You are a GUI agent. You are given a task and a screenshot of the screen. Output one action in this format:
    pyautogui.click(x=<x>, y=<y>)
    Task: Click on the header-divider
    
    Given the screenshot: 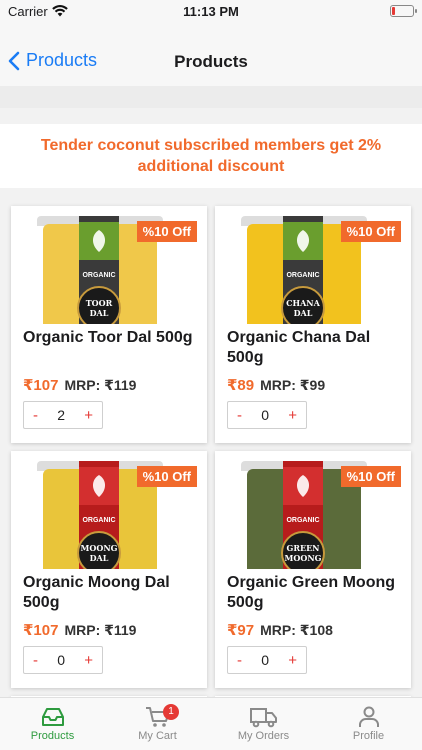 What is the action you would take?
    pyautogui.click(x=211, y=97)
    